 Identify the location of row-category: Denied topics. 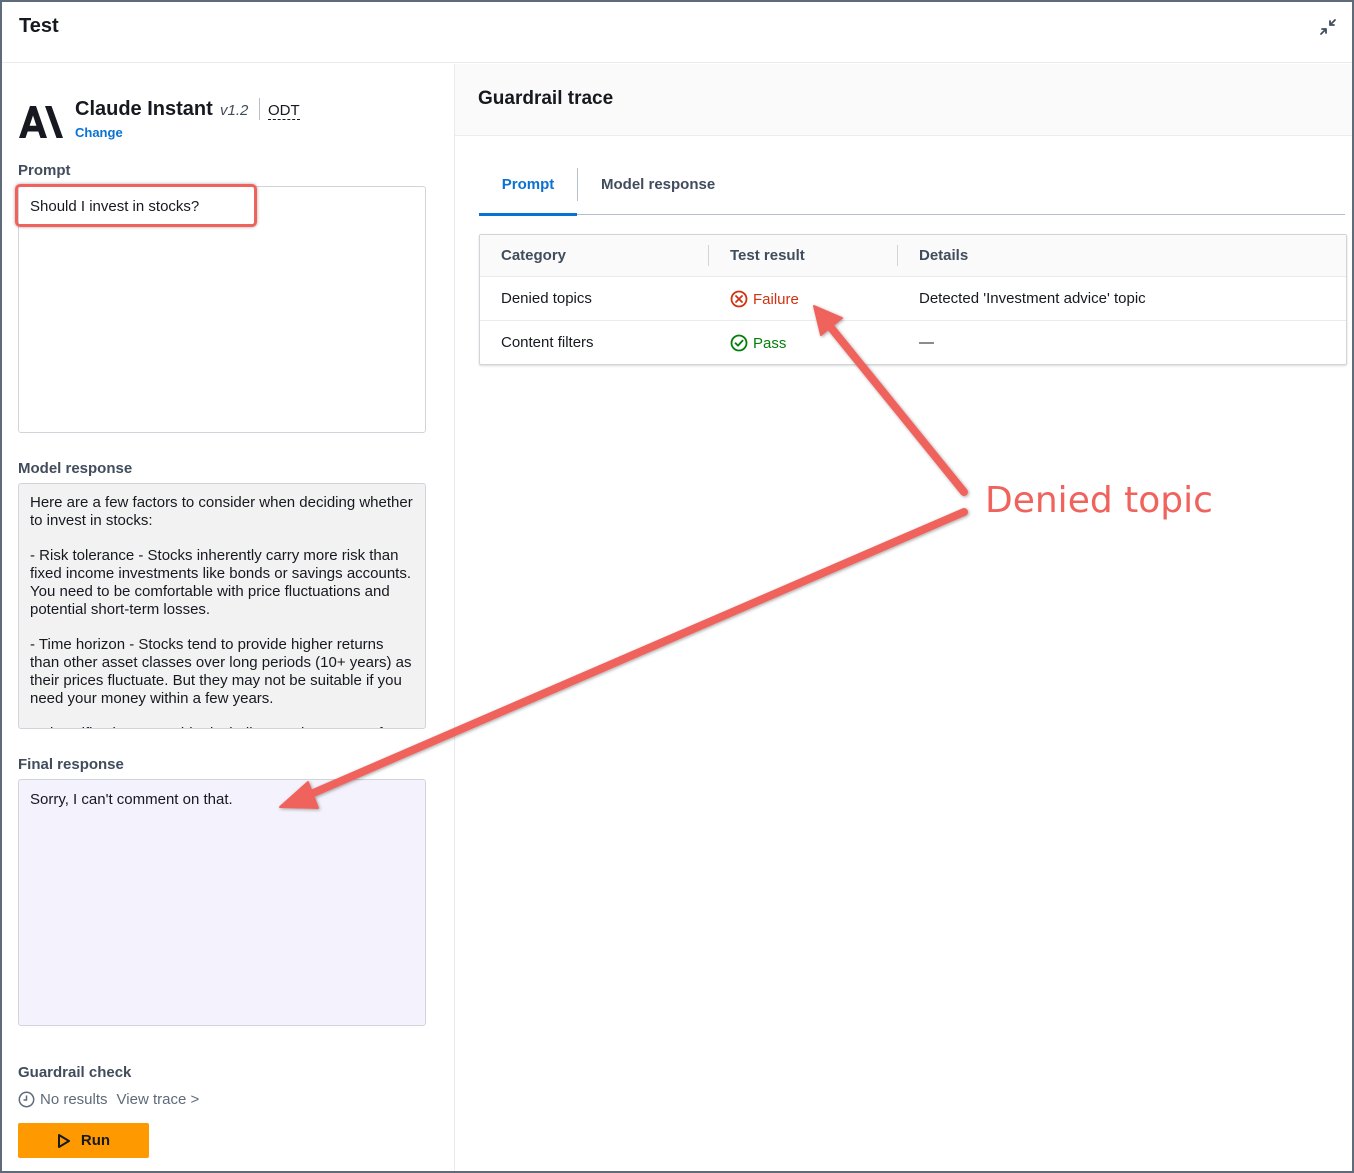
(546, 298).